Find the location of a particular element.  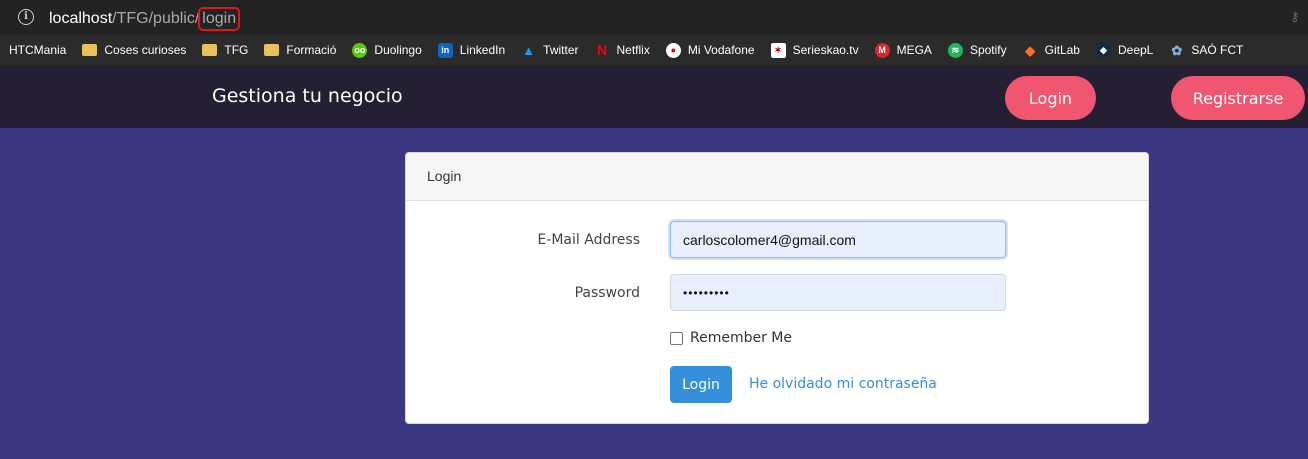

bookmark-label: TFG is located at coordinates (236, 50).